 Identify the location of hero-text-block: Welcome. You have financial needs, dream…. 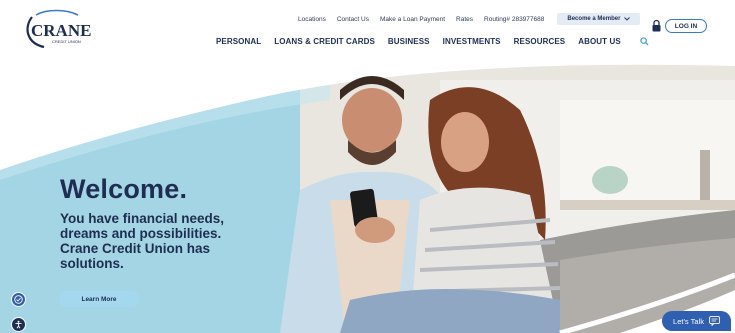
(160, 223).